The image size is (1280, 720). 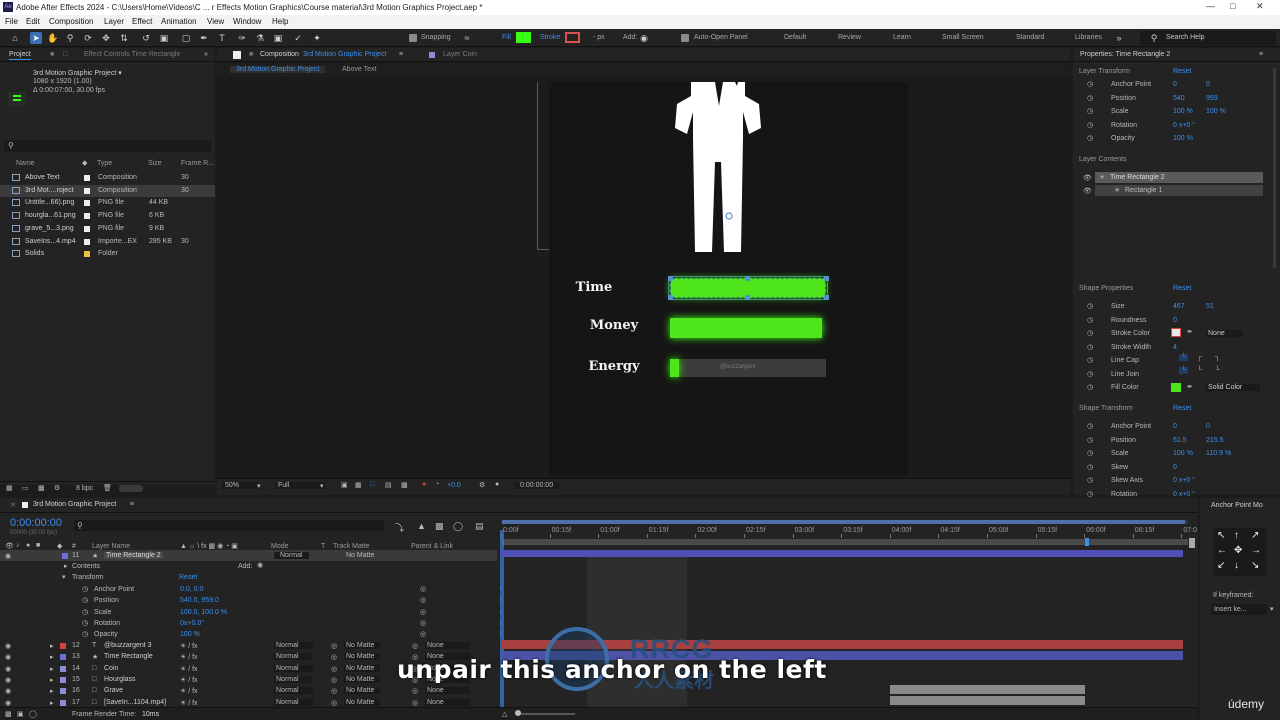 I want to click on prop-value-1: 100 %, so click(x=1183, y=111).